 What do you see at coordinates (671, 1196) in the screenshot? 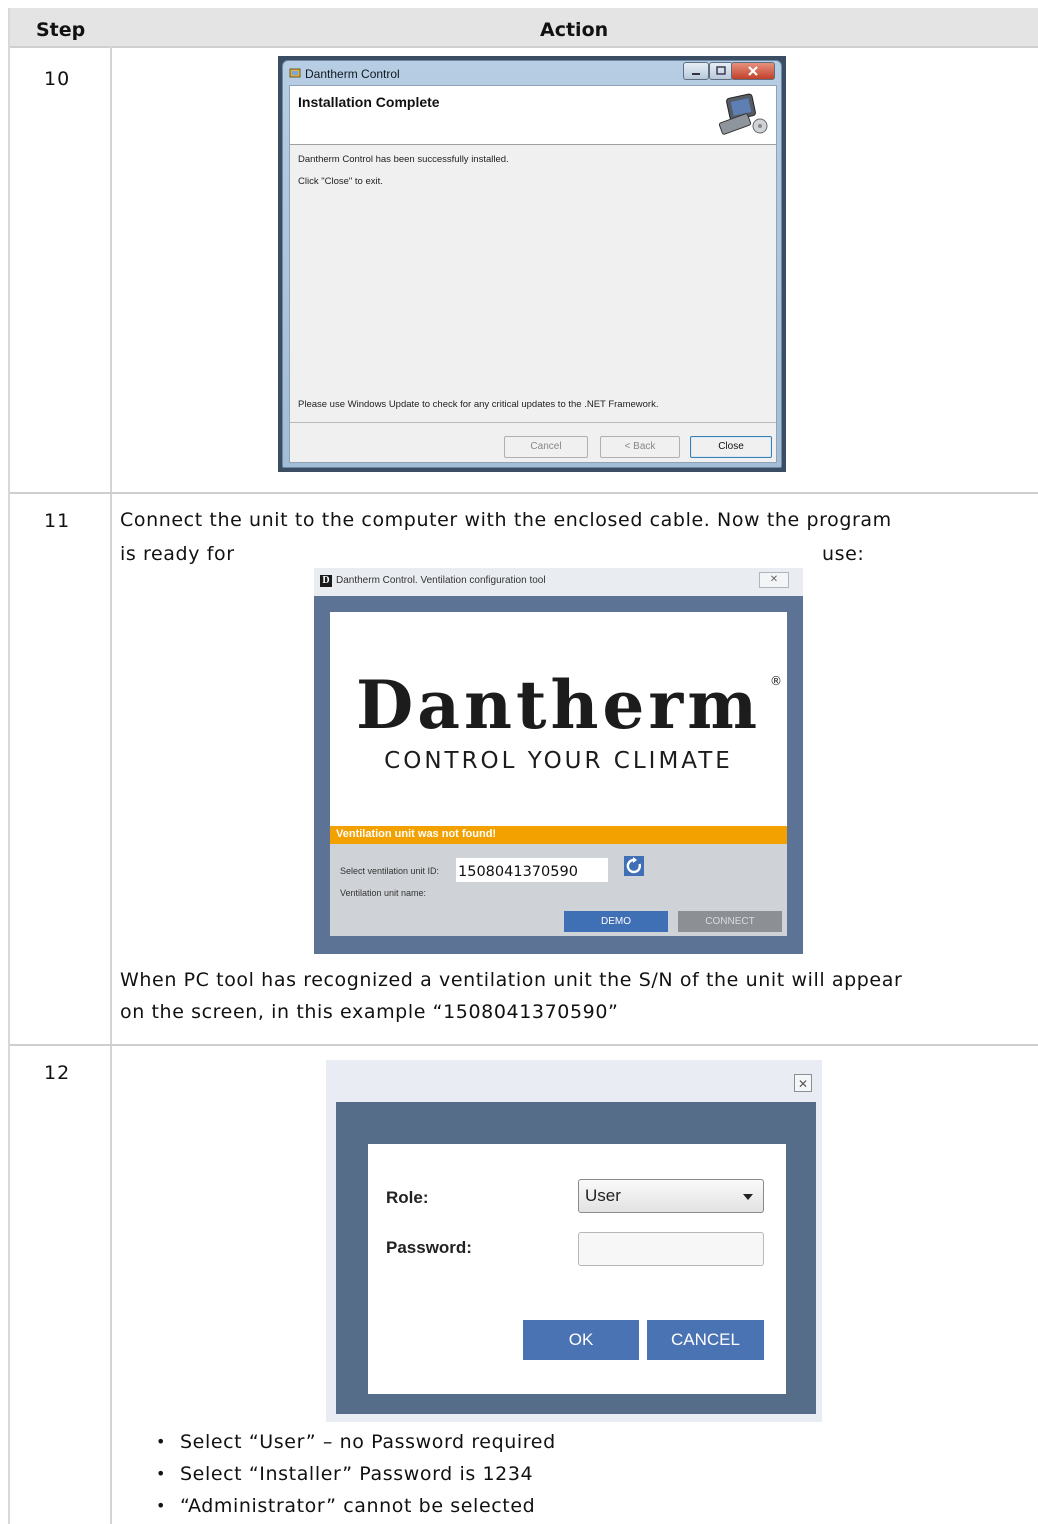
I see `role-select: User` at bounding box center [671, 1196].